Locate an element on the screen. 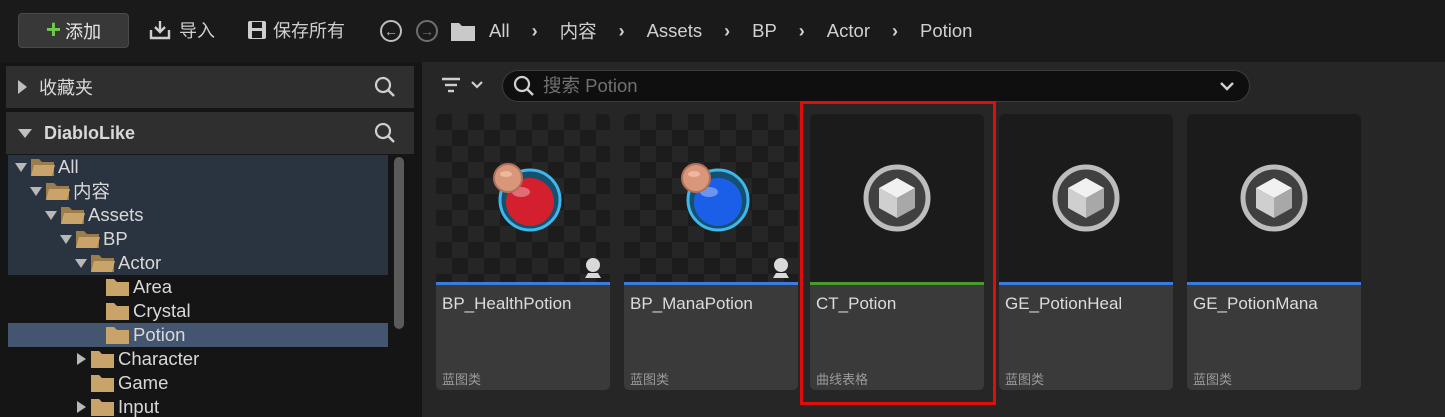 This screenshot has height=417, width=1445. breadcrumb-item-content: 内容 is located at coordinates (578, 31).